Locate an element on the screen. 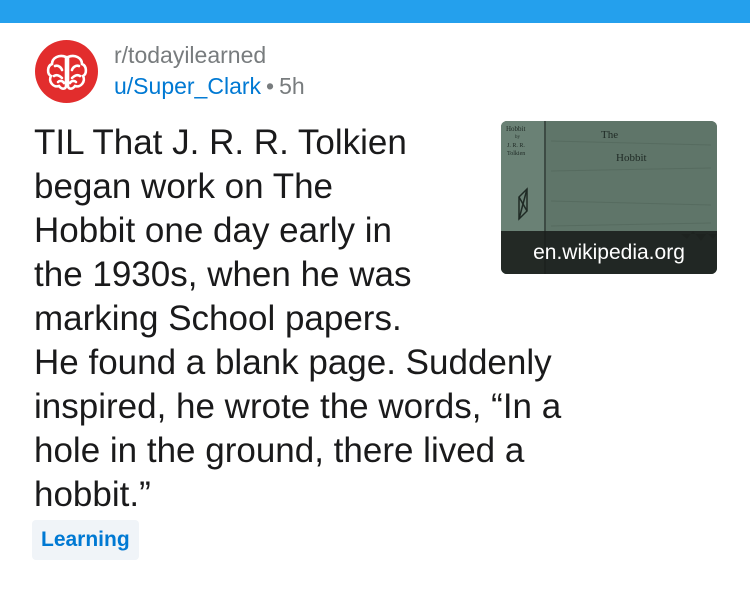  spine-text: Tolkien is located at coordinates (516, 154).